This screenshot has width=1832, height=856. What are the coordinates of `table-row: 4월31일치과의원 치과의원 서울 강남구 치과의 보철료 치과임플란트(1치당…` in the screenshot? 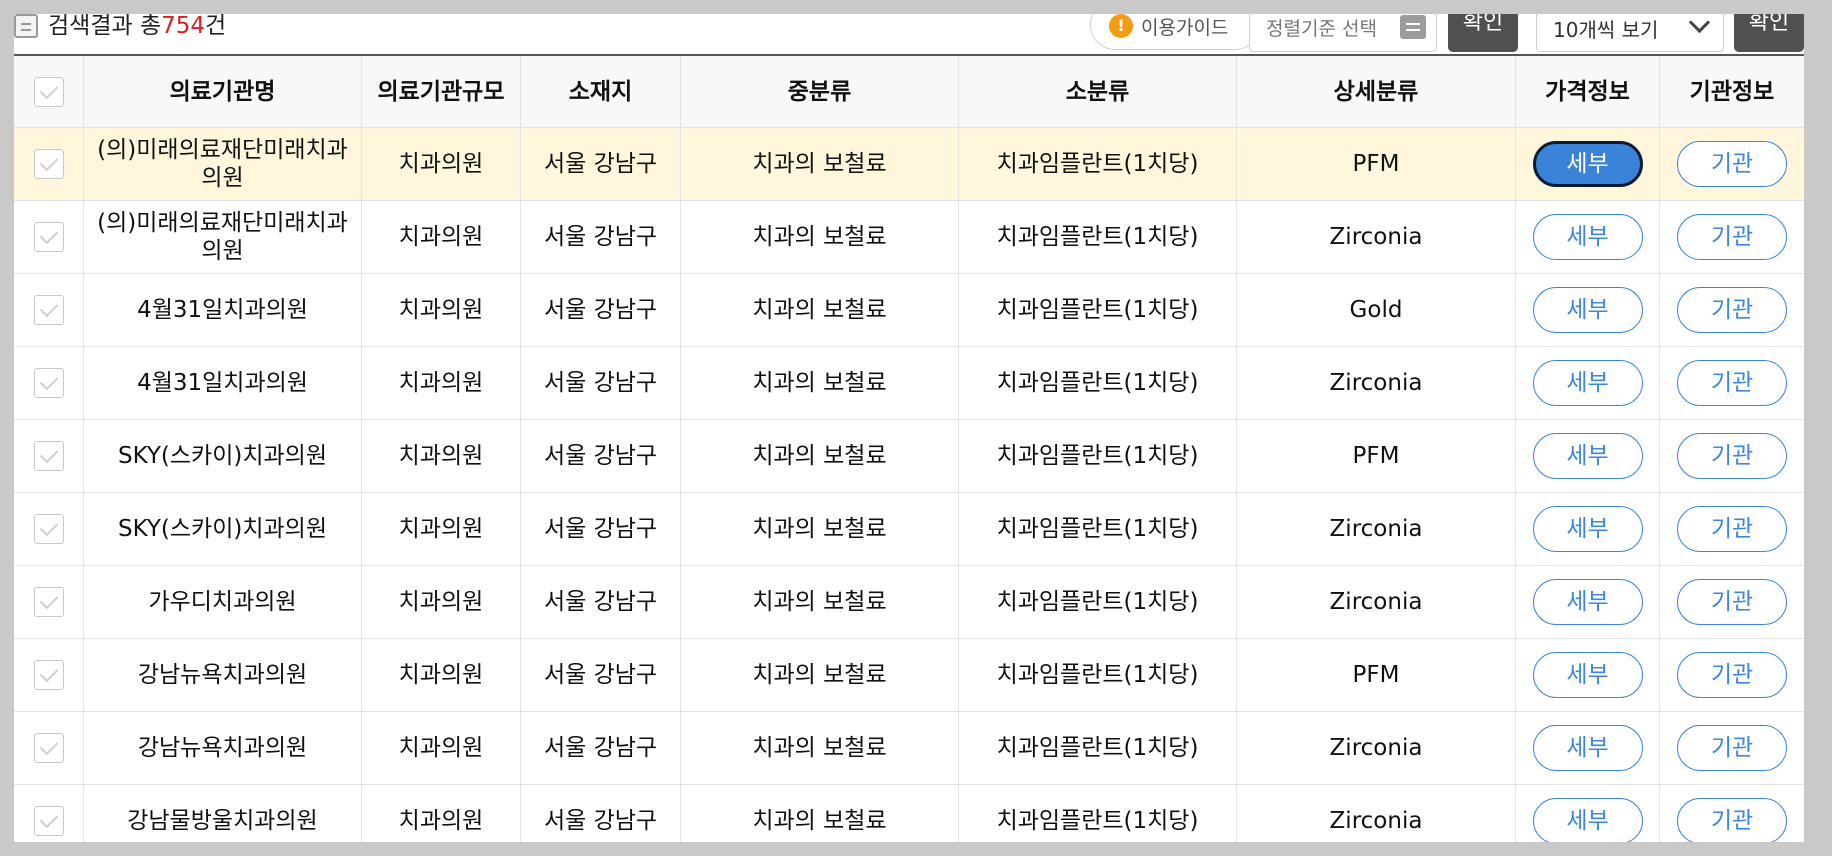 It's located at (909, 310).